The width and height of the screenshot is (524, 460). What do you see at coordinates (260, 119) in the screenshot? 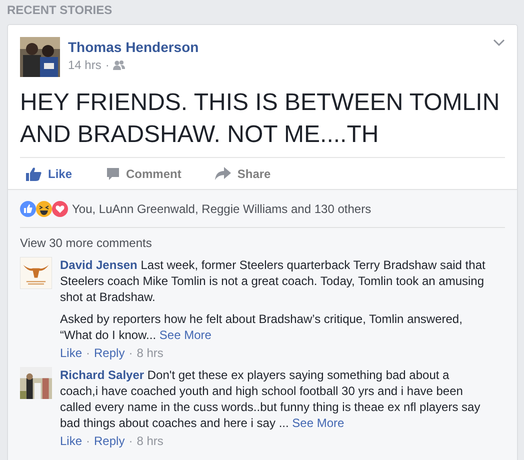
I see `post-text: HEY FRIENDS. THIS IS BETWEEN TOMLIN AND BRADSHAW. NOT ME....TH` at bounding box center [260, 119].